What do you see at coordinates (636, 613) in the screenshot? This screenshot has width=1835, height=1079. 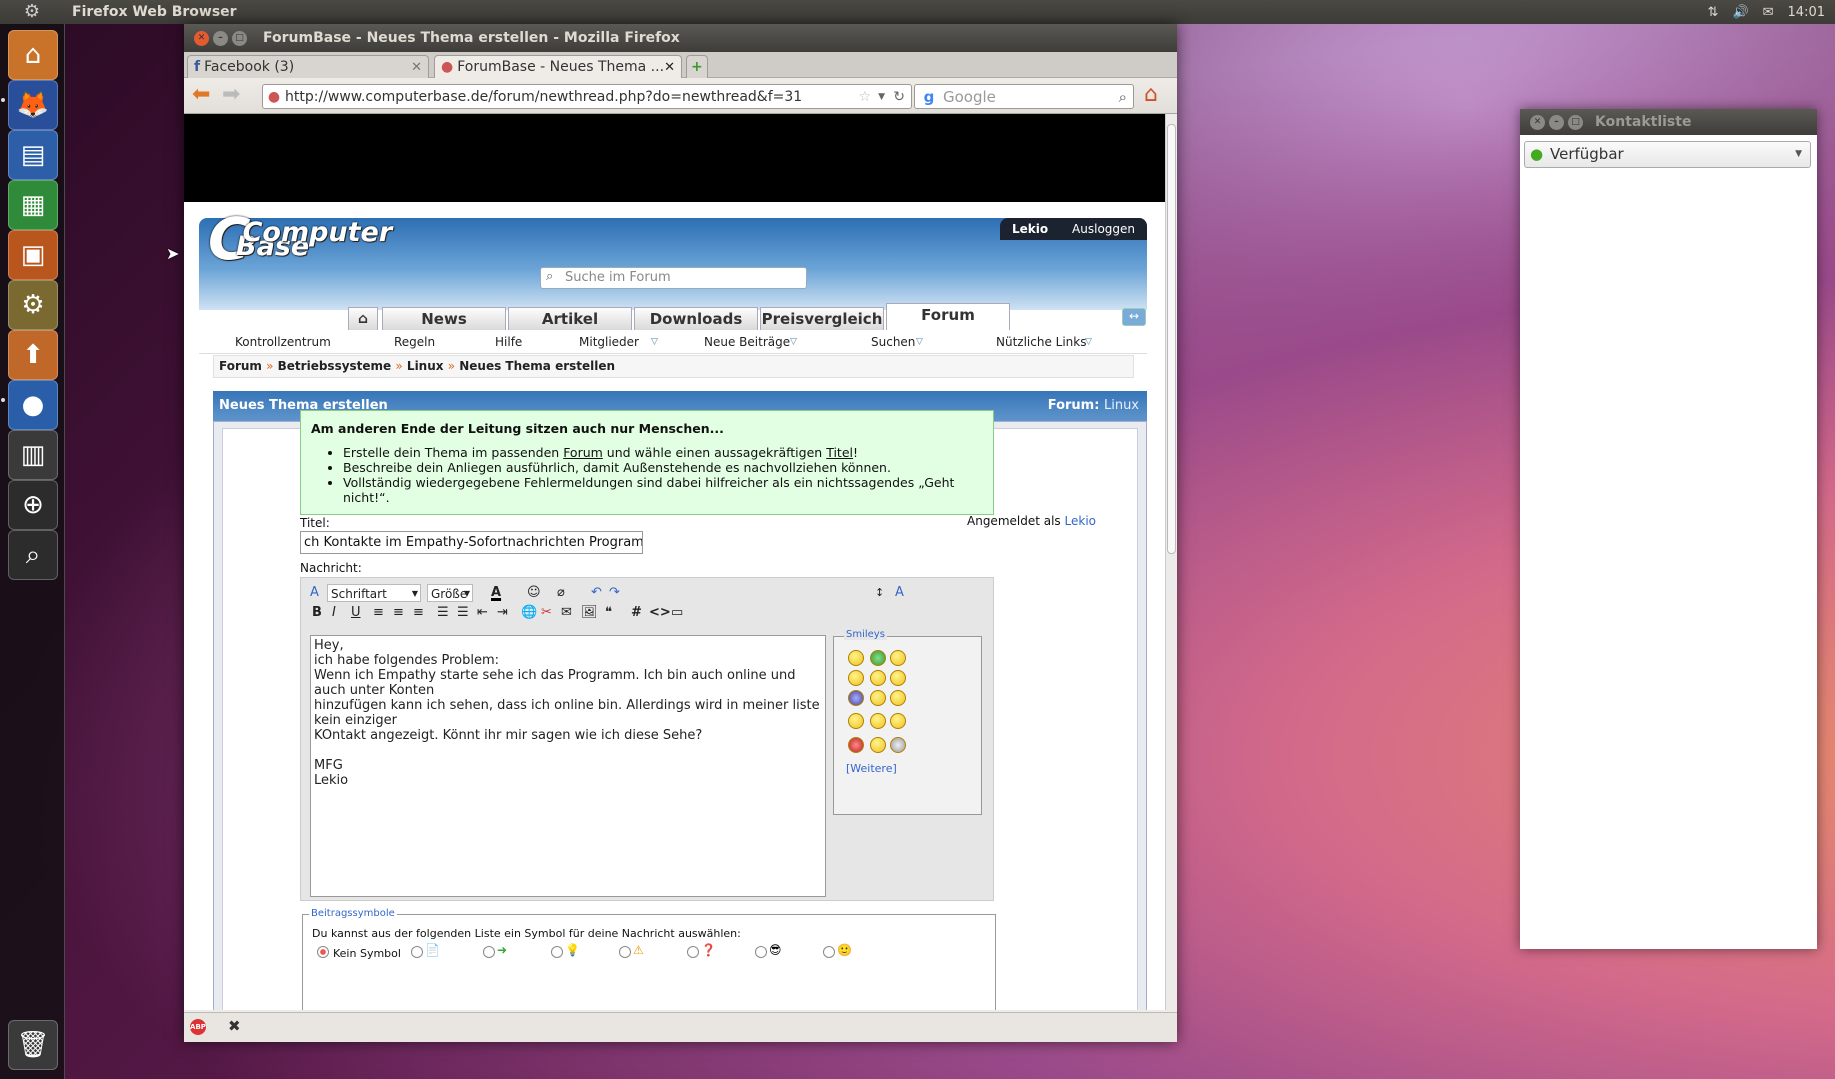 I see `code-hash-icon: #` at bounding box center [636, 613].